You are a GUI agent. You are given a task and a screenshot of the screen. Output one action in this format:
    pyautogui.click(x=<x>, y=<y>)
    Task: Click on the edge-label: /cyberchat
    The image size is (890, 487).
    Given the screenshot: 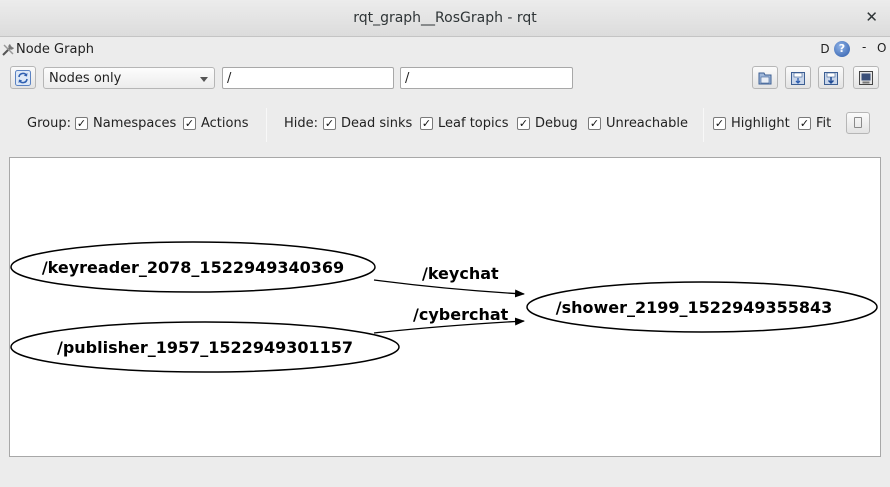 What is the action you would take?
    pyautogui.click(x=461, y=314)
    